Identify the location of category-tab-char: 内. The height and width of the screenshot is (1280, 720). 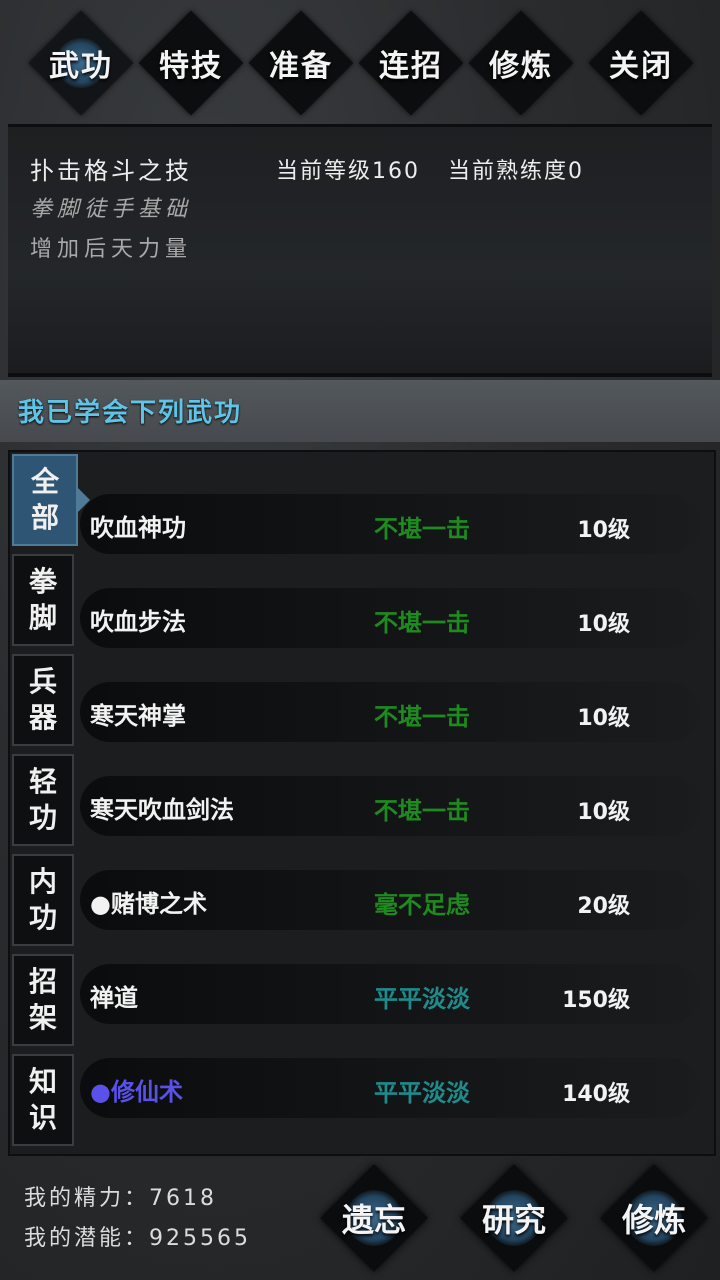
(42, 881).